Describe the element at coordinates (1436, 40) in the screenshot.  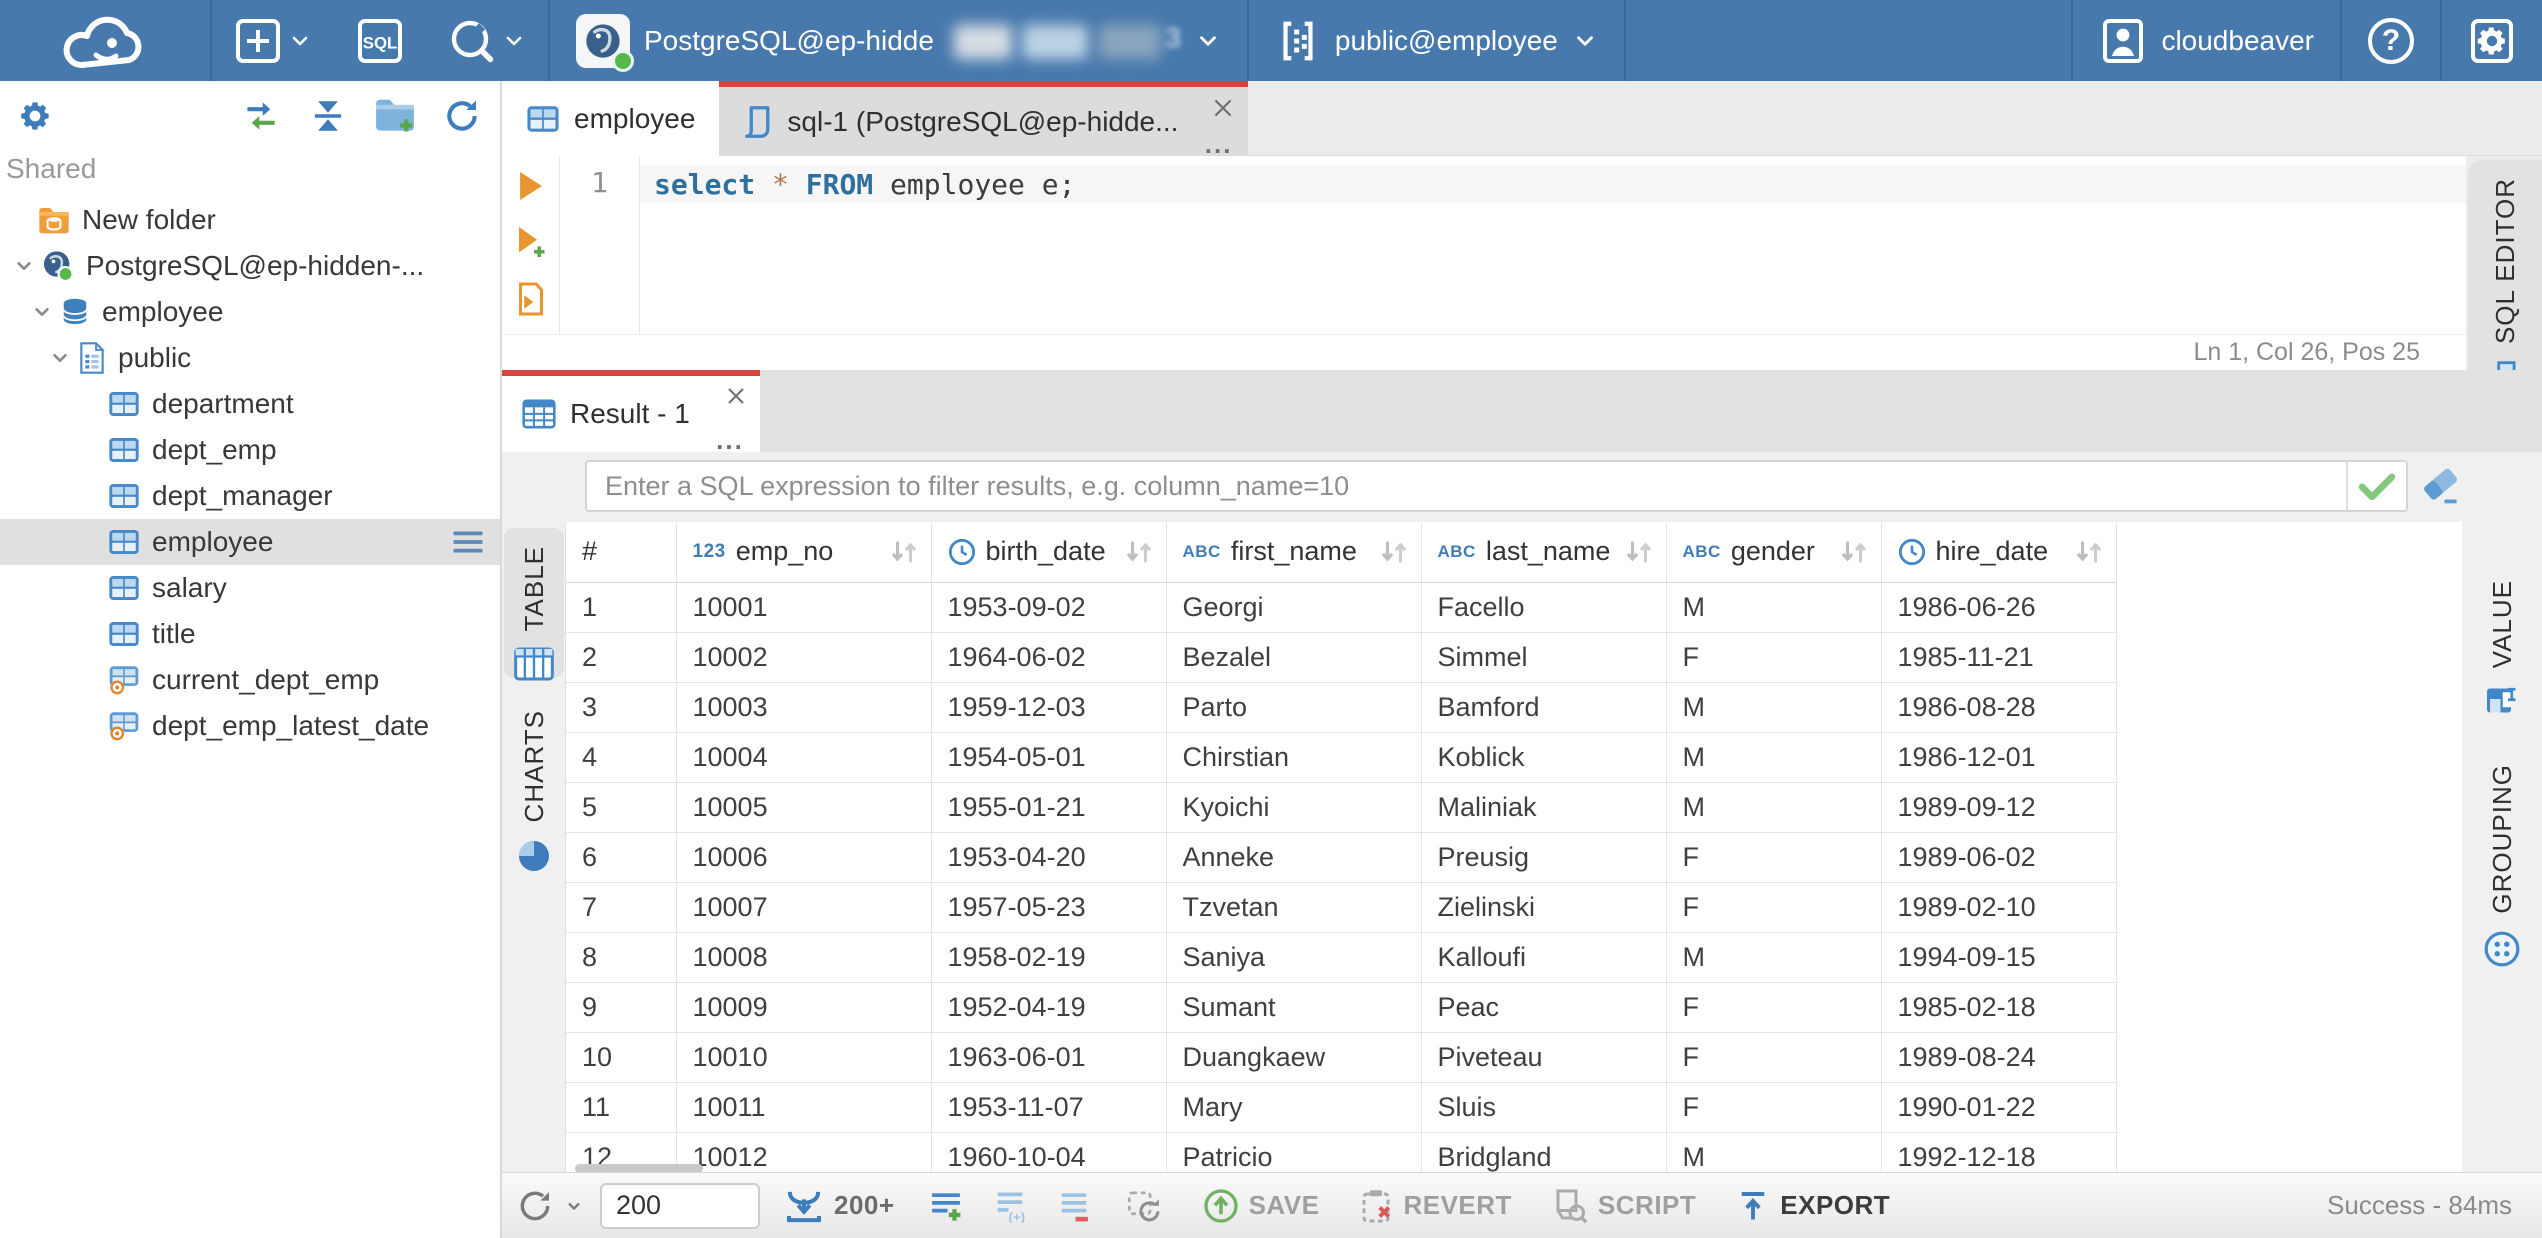
I see `schema-selector: public@employee` at that location.